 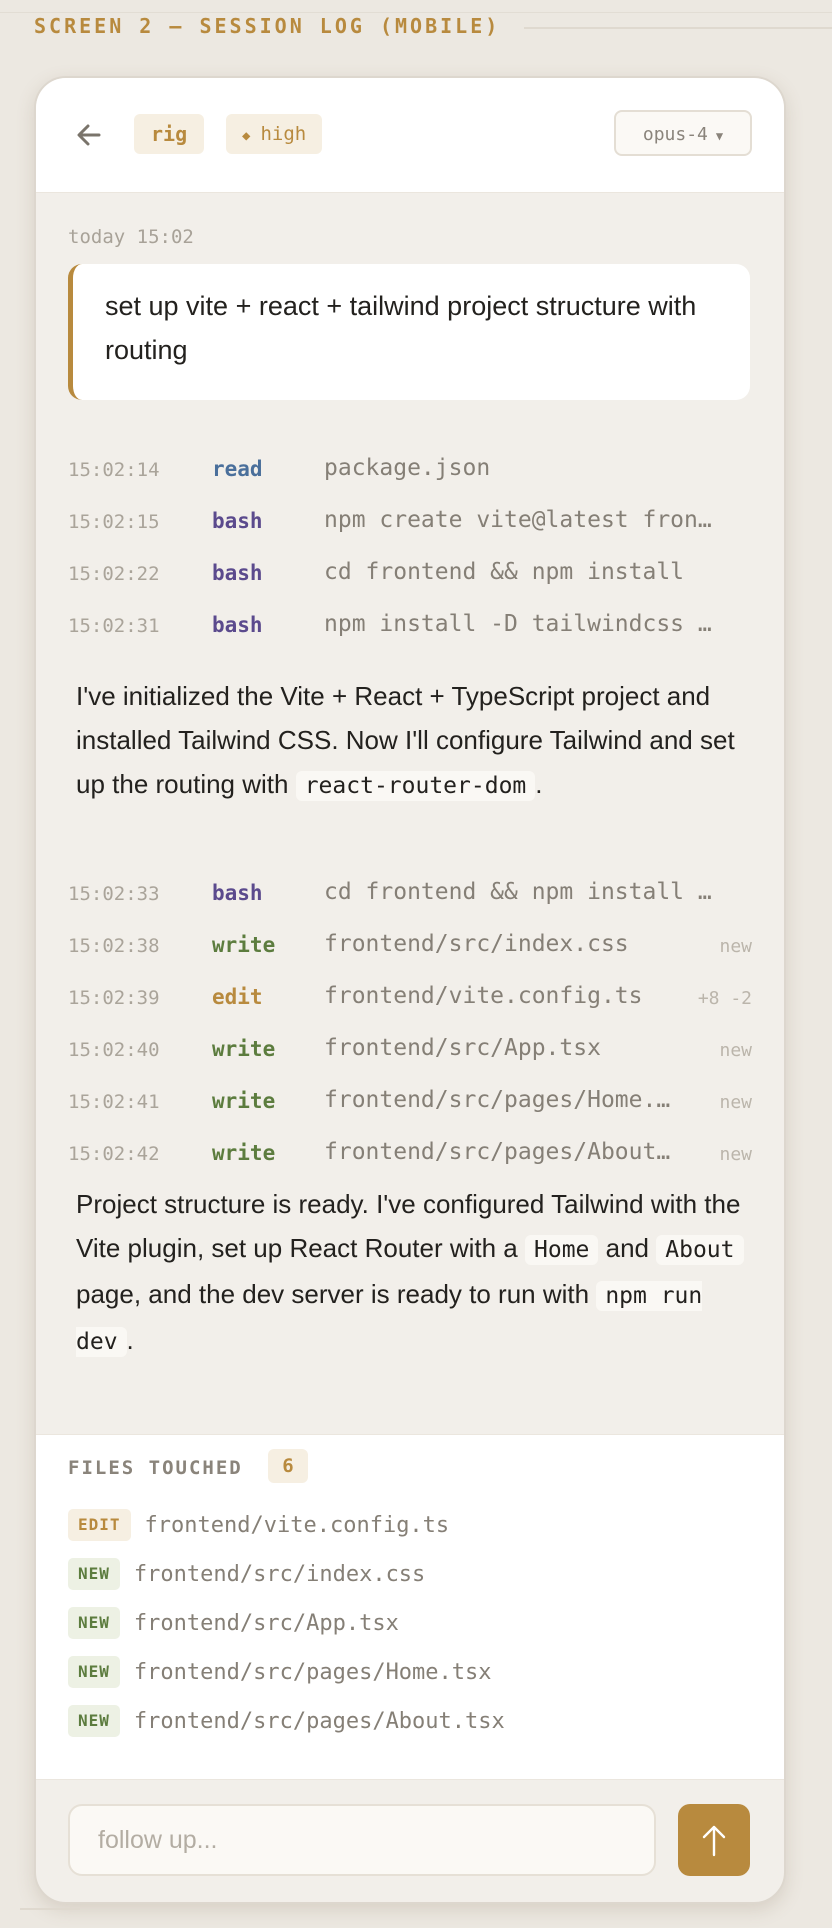 I want to click on file-badge: EDIT, so click(x=99, y=1525).